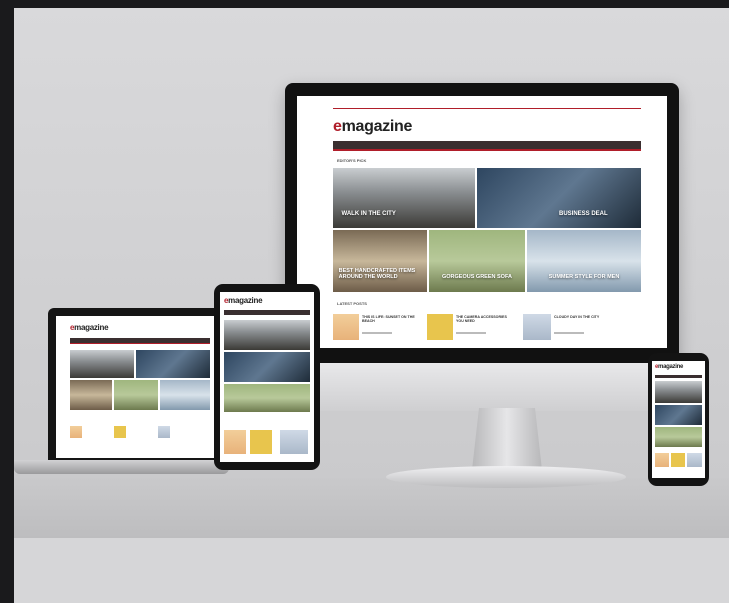  I want to click on featured-tile-1: Walk in the City, so click(404, 198).